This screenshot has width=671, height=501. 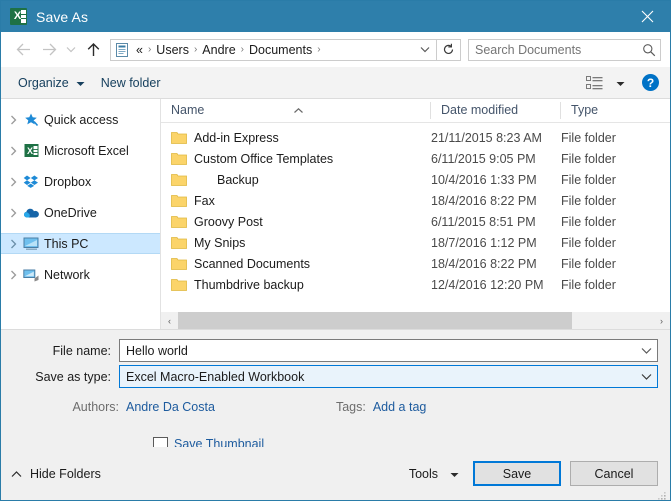 What do you see at coordinates (388, 376) in the screenshot?
I see `save-as-type-select: Excel Macro-Enabled Workbook` at bounding box center [388, 376].